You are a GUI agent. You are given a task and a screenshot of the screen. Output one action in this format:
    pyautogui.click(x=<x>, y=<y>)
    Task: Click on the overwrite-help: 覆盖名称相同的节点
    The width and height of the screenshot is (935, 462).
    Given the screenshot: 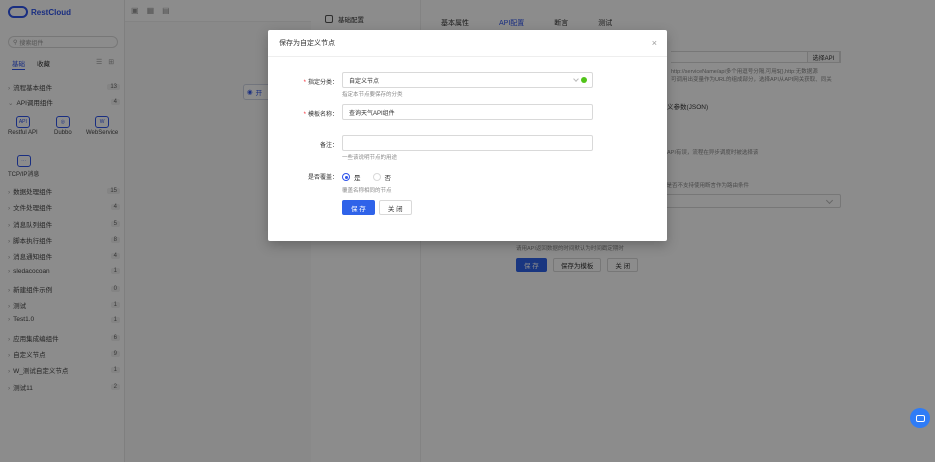 What is the action you would take?
    pyautogui.click(x=367, y=191)
    